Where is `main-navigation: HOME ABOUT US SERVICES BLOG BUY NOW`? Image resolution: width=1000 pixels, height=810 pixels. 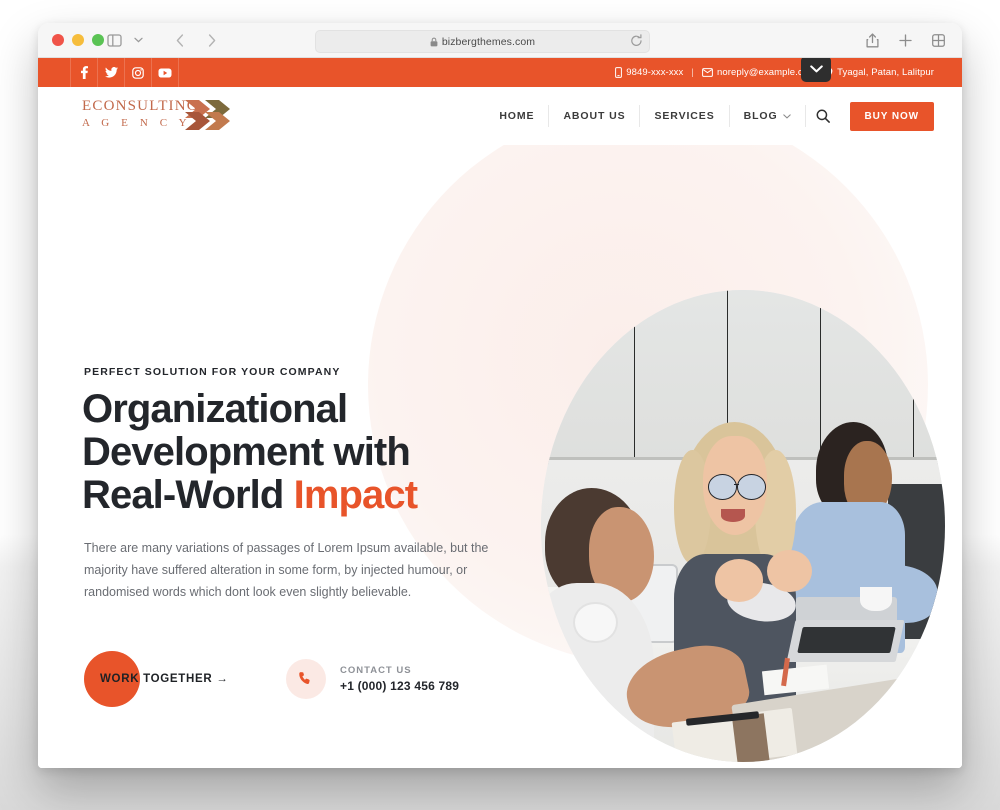 main-navigation: HOME ABOUT US SERVICES BLOG BUY NOW is located at coordinates (709, 116).